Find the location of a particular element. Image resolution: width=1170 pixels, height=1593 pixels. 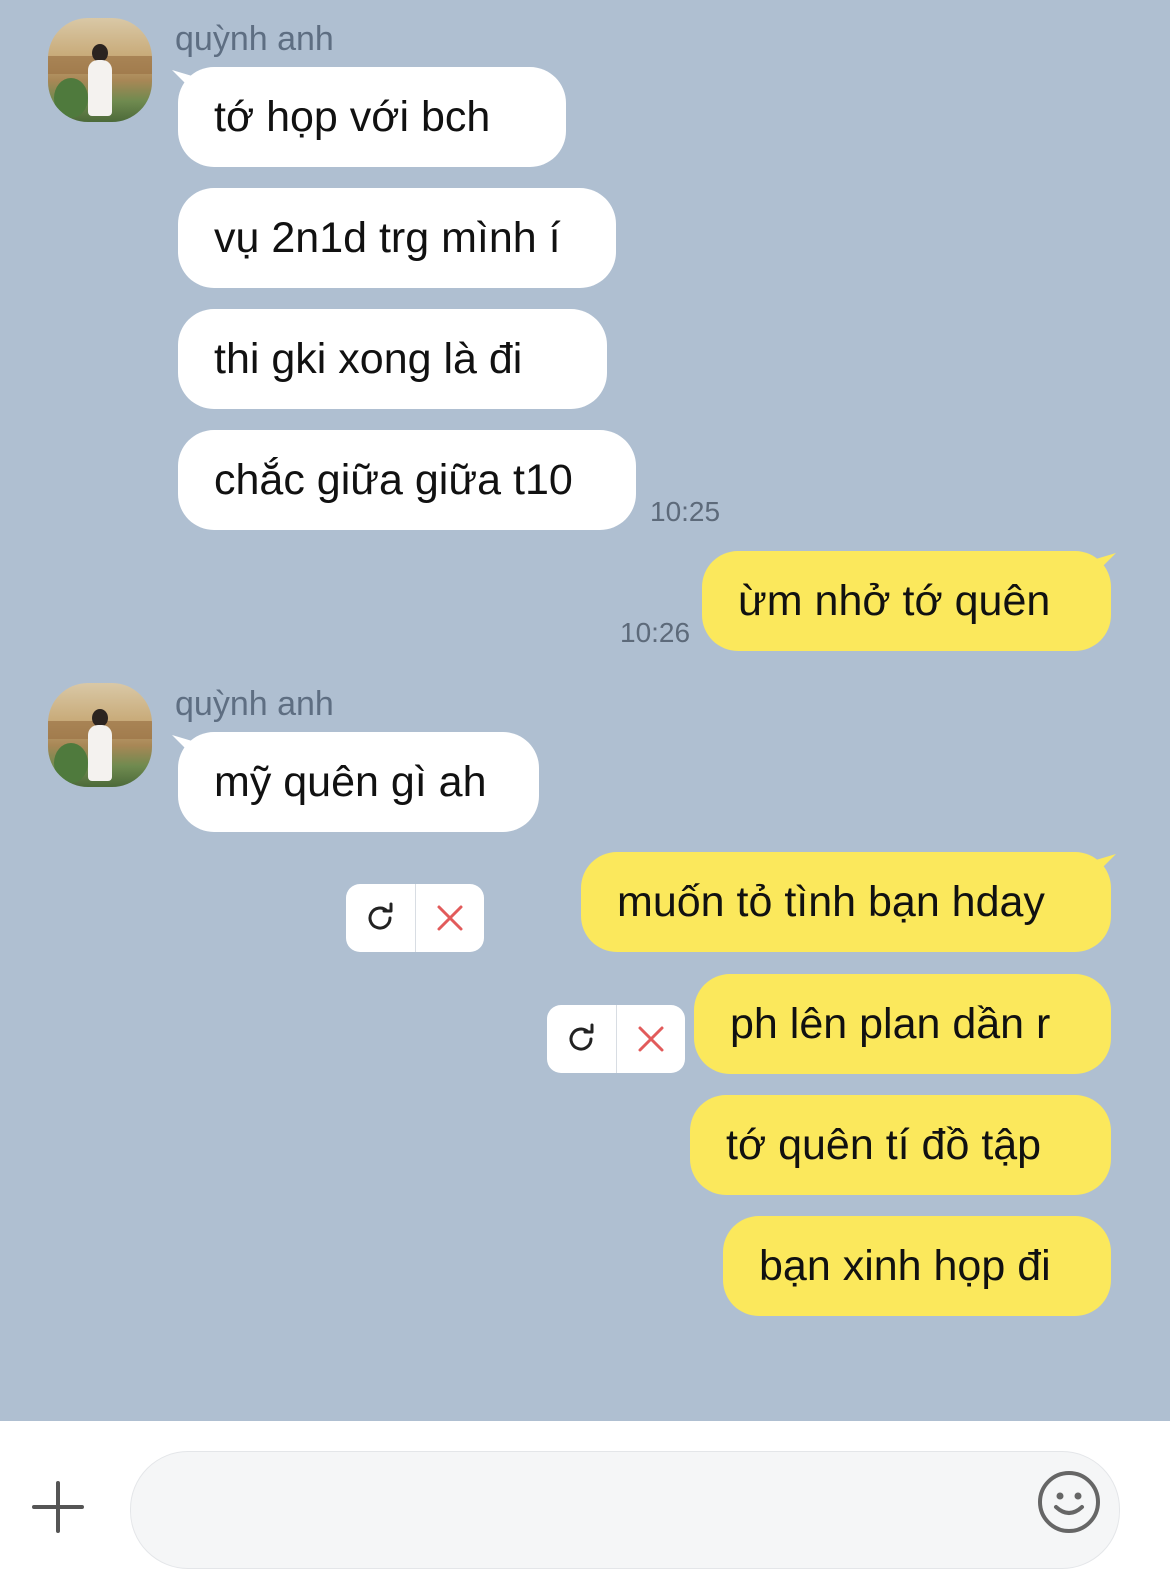

emoji-icon is located at coordinates (1069, 1502).